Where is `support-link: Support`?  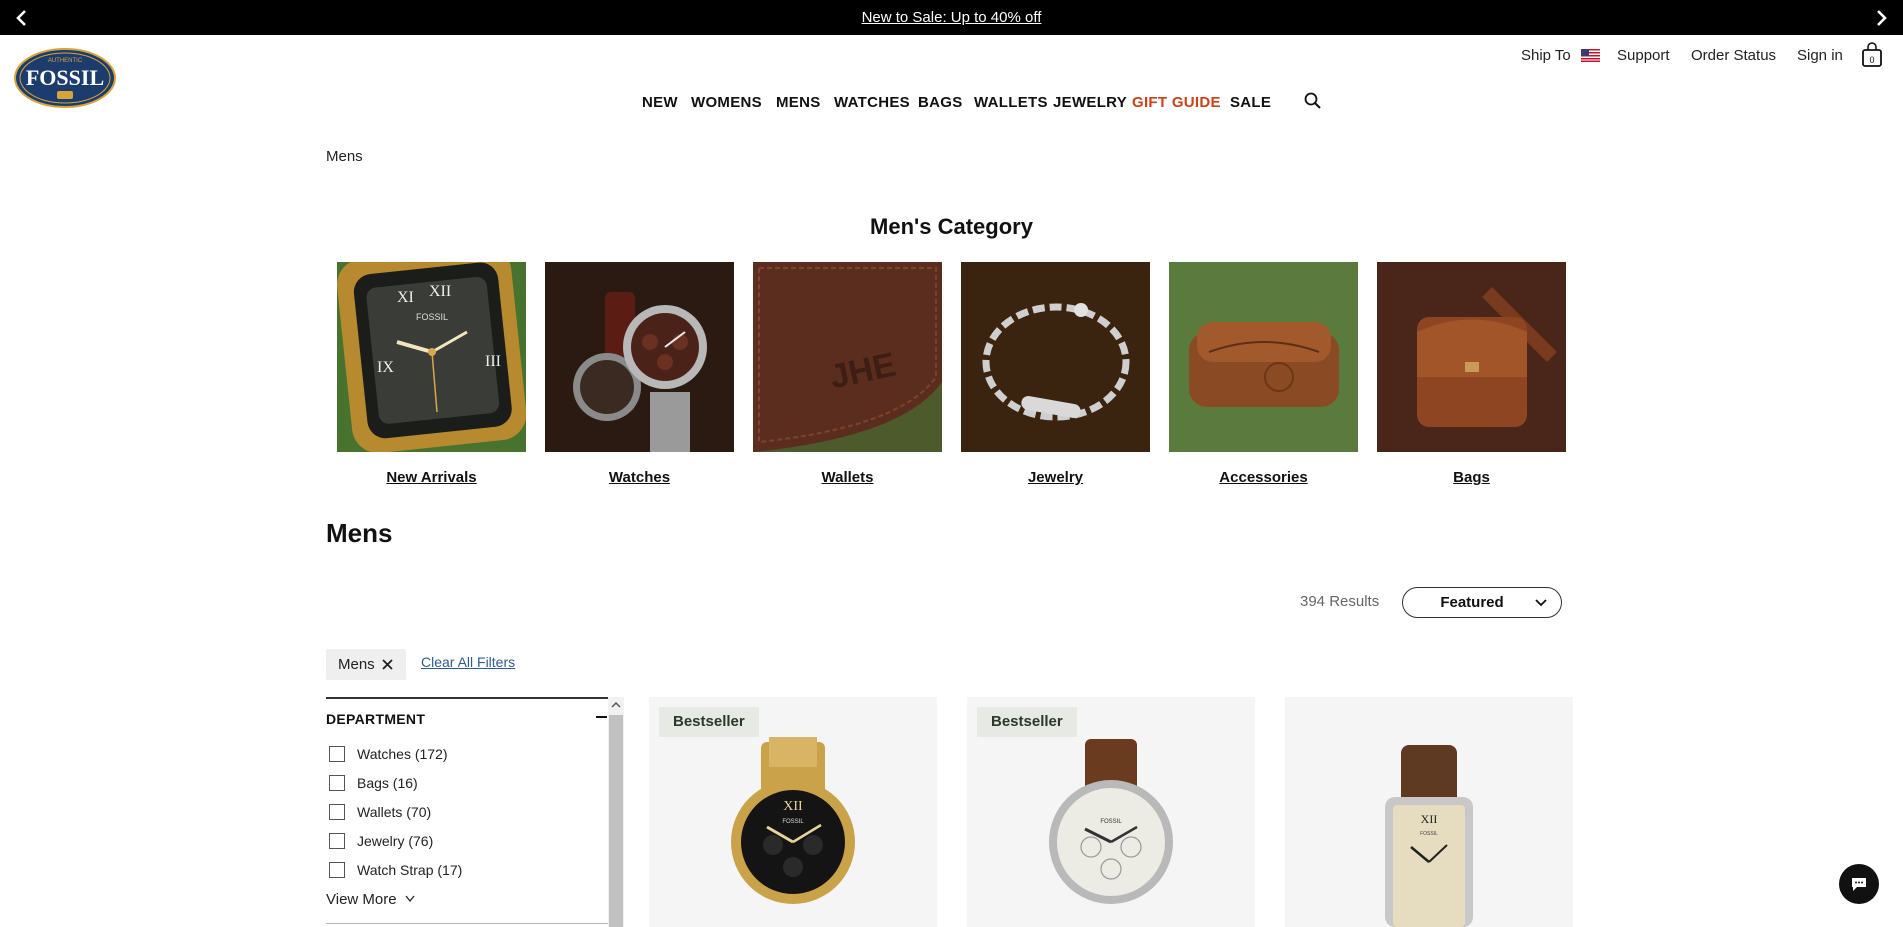 support-link: Support is located at coordinates (1643, 57).